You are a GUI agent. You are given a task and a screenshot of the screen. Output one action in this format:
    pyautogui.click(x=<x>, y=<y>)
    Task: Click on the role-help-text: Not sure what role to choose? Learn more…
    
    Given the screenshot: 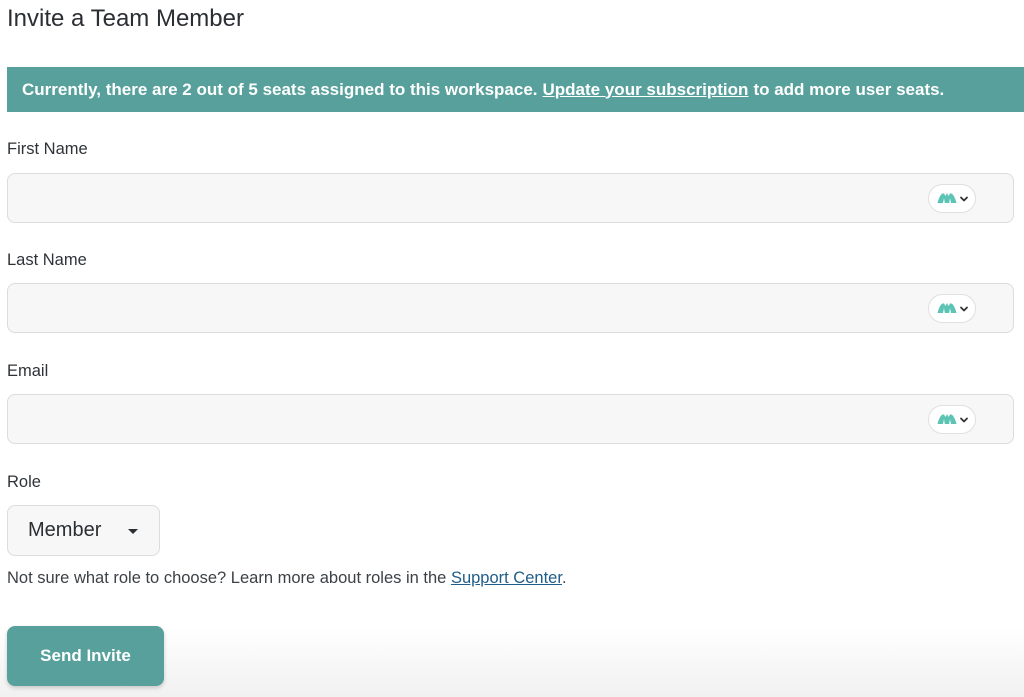 What is the action you would take?
    pyautogui.click(x=287, y=578)
    